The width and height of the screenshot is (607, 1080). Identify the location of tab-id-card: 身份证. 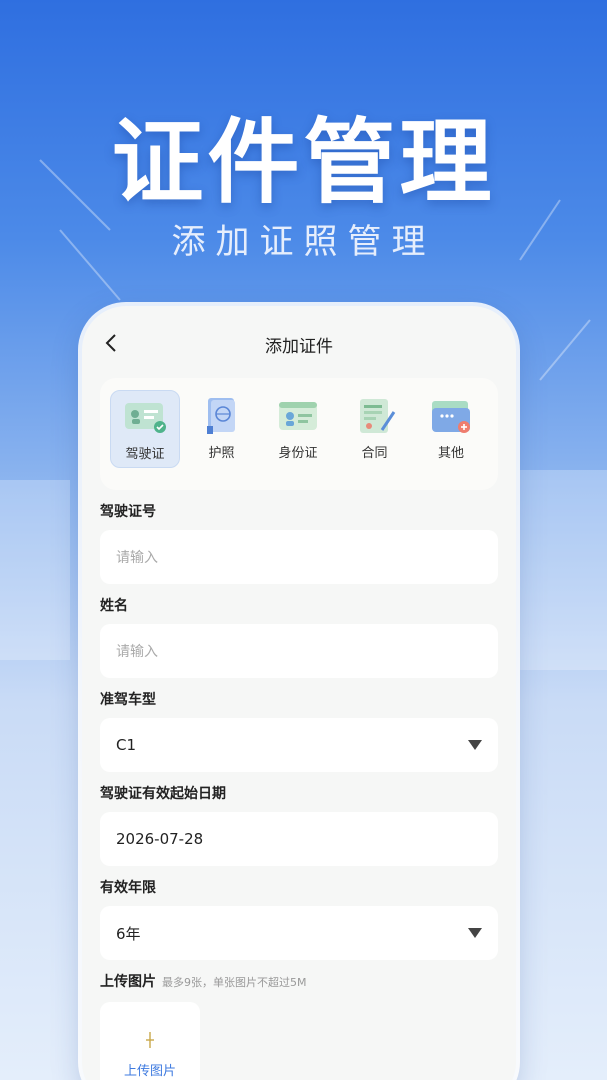
(298, 429).